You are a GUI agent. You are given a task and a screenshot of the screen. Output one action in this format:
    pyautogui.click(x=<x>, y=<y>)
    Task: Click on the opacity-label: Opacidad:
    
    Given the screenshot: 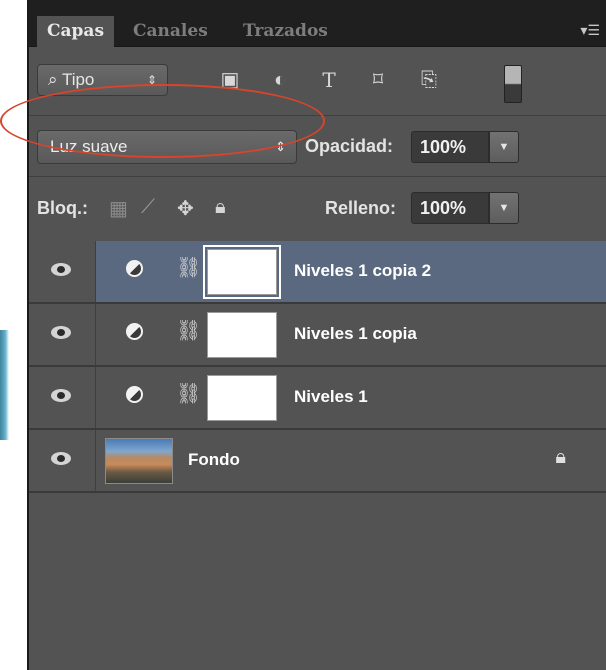 What is the action you would take?
    pyautogui.click(x=349, y=146)
    